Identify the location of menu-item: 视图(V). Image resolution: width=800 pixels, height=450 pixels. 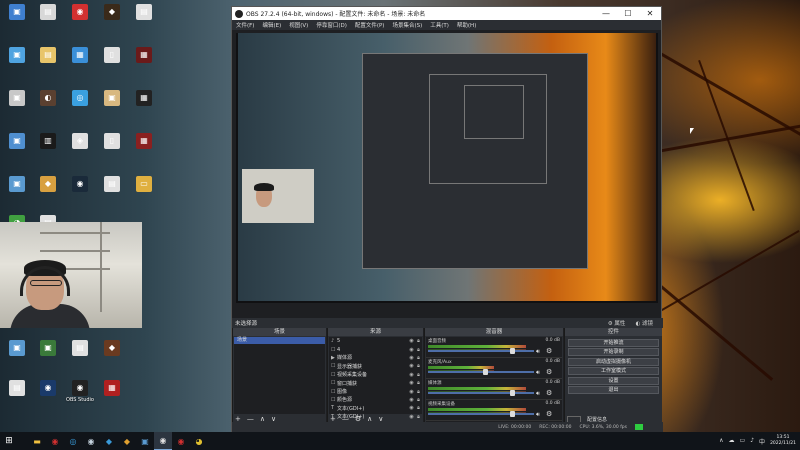
(298, 25).